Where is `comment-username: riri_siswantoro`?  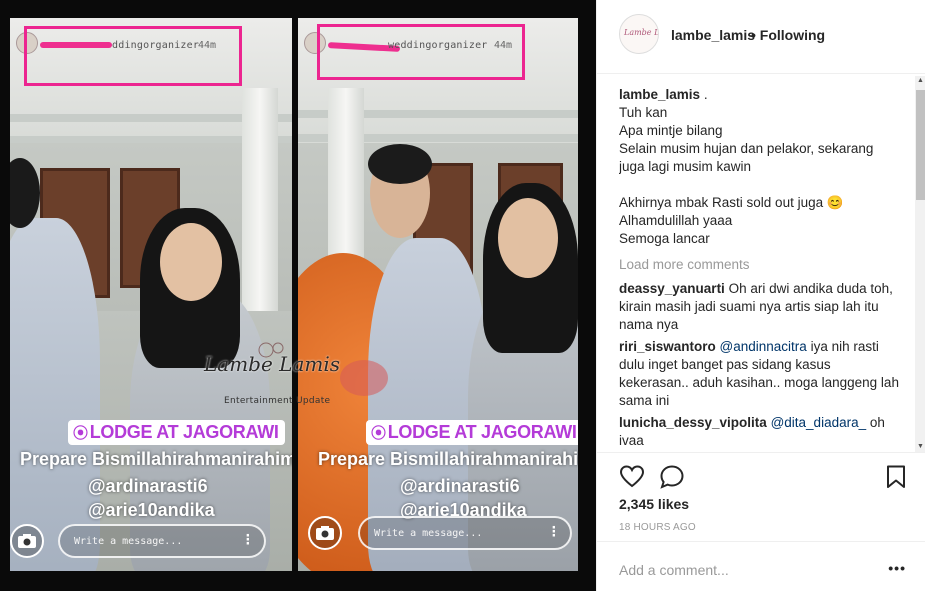
comment-username: riri_siswantoro is located at coordinates (667, 346).